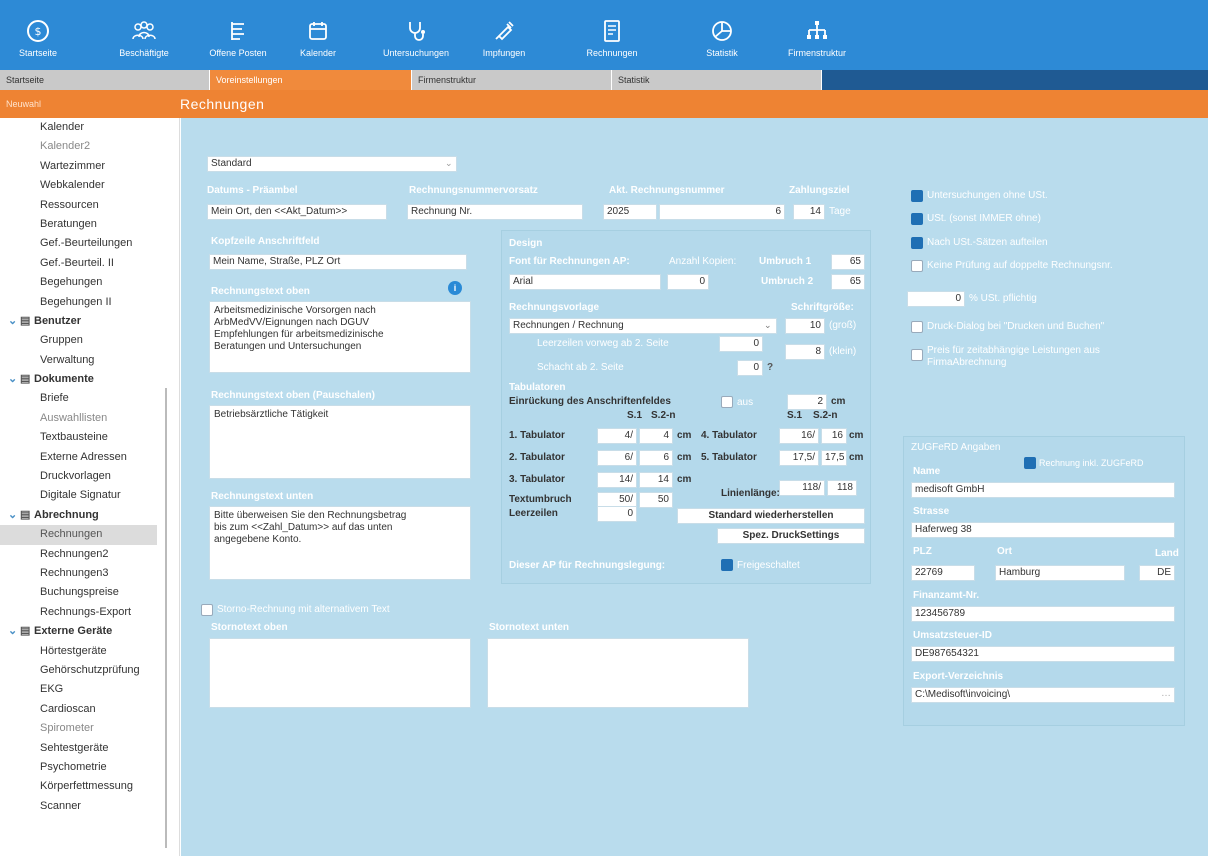  I want to click on zugferd-land-field: DE, so click(1157, 573).